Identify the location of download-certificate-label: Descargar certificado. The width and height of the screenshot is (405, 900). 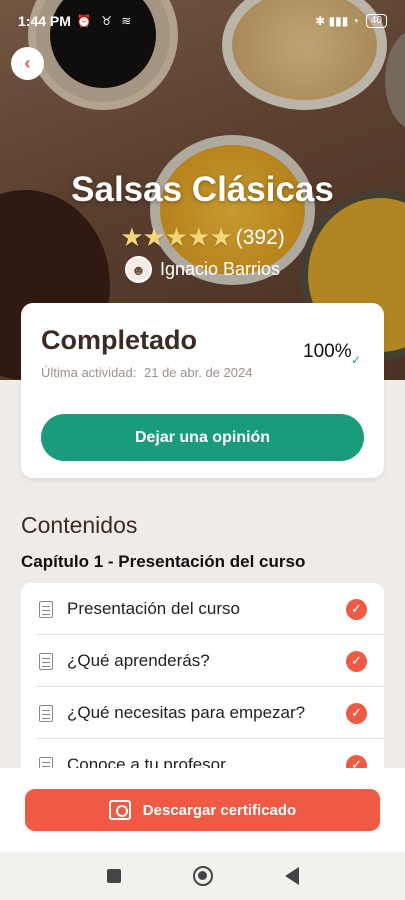
(219, 810).